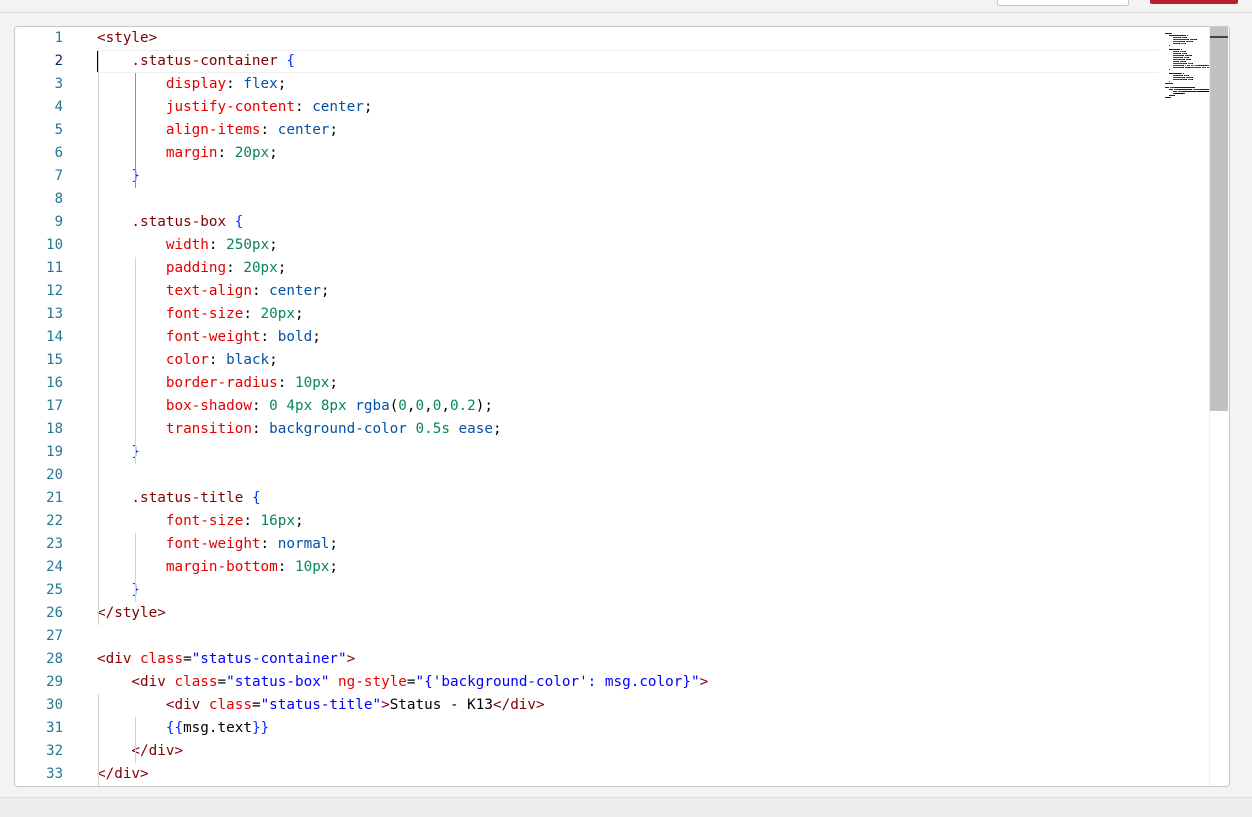 This screenshot has height=817, width=1252. I want to click on code-line: .status-container {, so click(196, 61).